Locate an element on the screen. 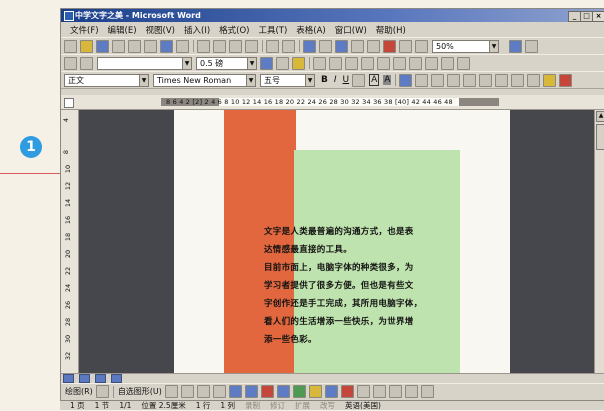 This screenshot has height=411, width=604. fill-color-icon is located at coordinates (315, 391).